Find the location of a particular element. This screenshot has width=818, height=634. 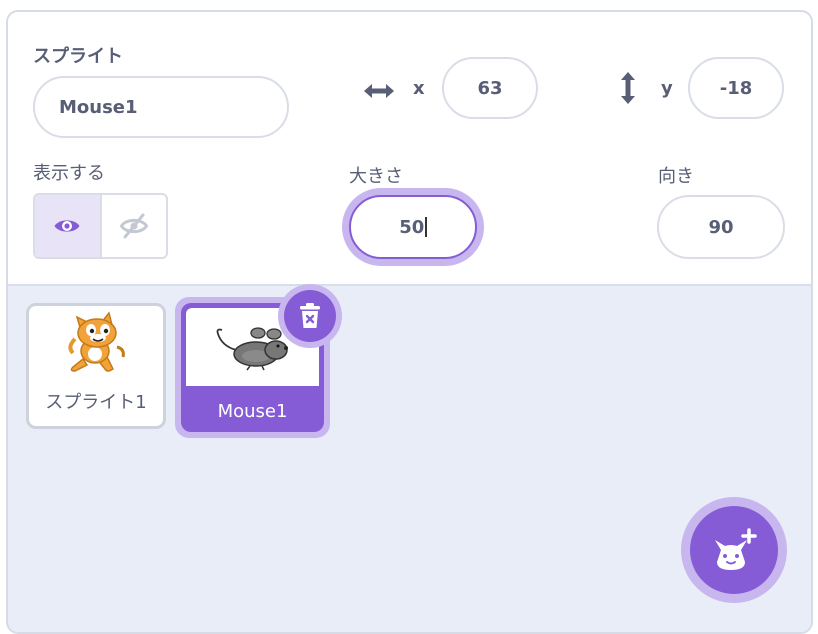

add-sprite-cat-icon is located at coordinates (736, 549).